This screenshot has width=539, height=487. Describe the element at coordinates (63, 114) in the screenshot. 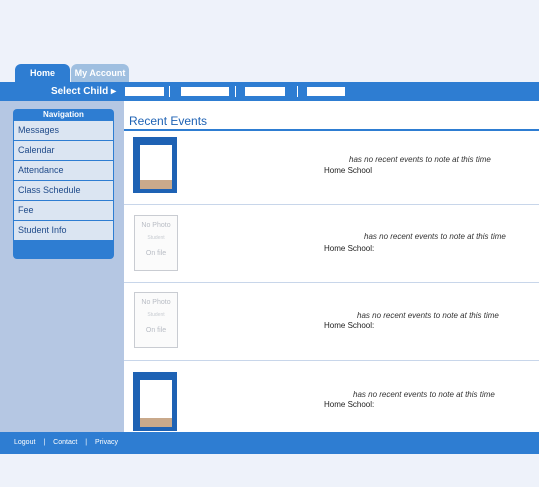

I see `navigation-header: Navigation` at that location.